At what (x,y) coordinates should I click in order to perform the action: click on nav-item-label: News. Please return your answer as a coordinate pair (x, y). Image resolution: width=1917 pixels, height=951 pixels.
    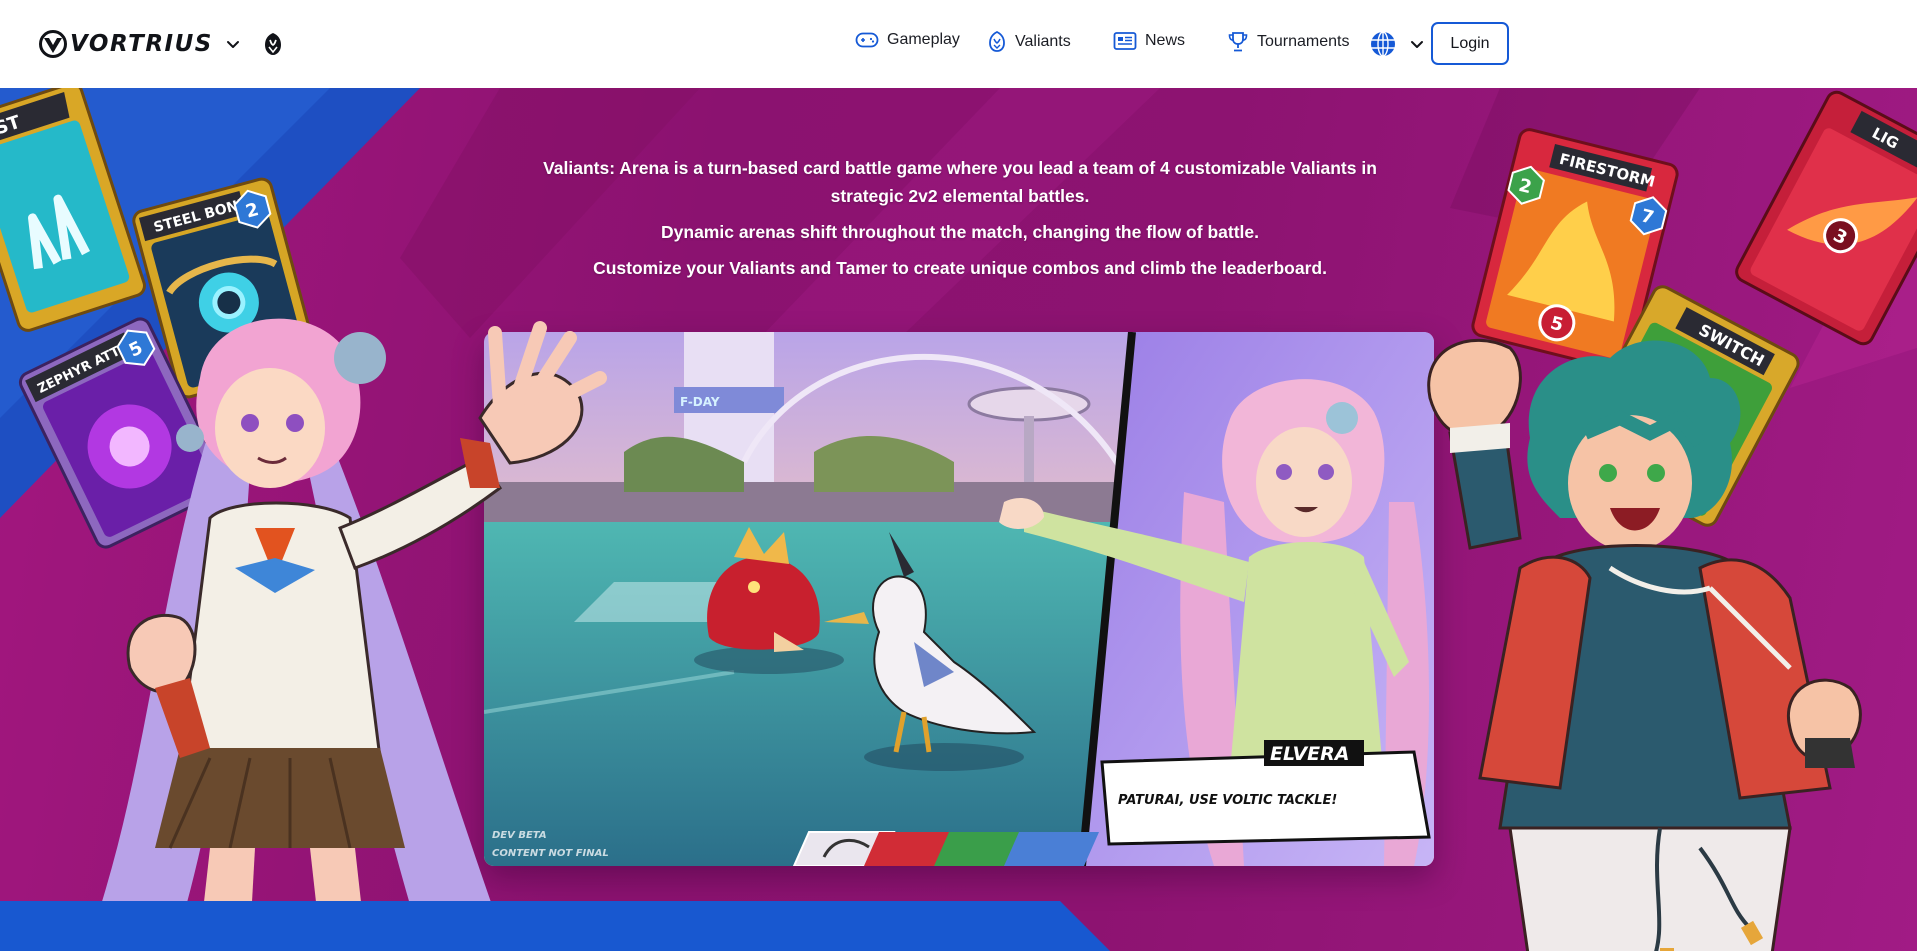
    Looking at the image, I should click on (1165, 40).